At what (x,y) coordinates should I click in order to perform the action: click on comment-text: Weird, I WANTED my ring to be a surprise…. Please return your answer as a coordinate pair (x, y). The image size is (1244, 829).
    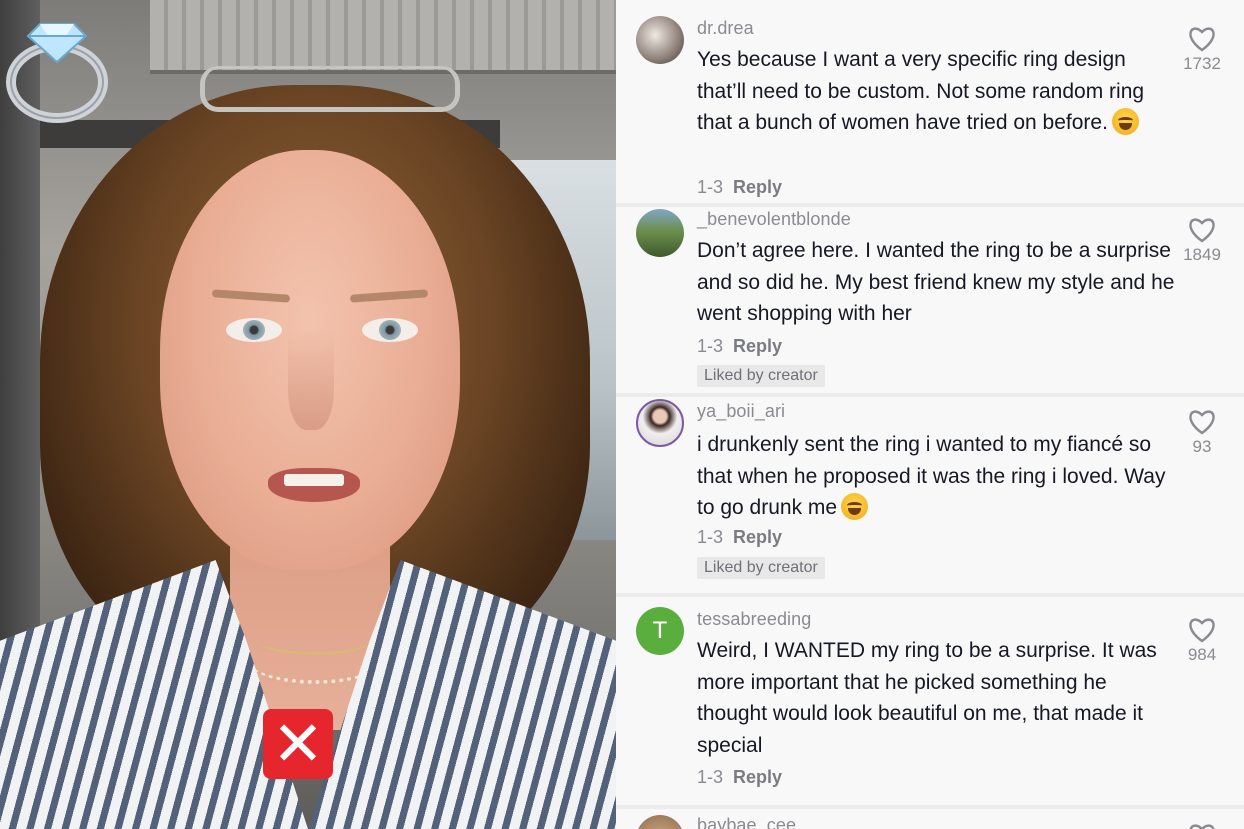
    Looking at the image, I should click on (927, 698).